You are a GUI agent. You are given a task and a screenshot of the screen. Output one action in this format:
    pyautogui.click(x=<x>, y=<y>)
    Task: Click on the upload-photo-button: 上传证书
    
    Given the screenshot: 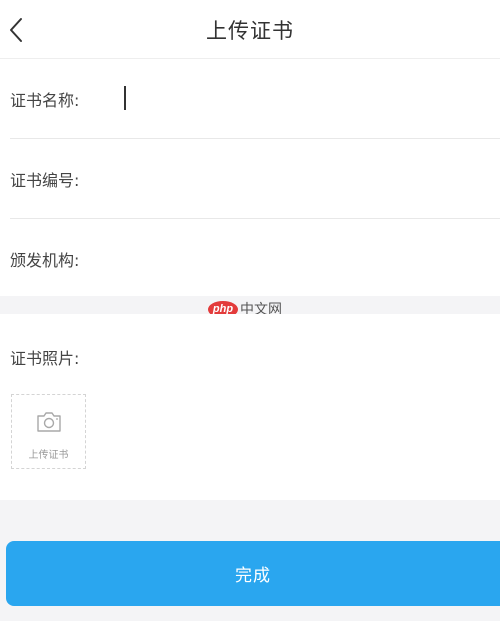 What is the action you would take?
    pyautogui.click(x=48, y=431)
    